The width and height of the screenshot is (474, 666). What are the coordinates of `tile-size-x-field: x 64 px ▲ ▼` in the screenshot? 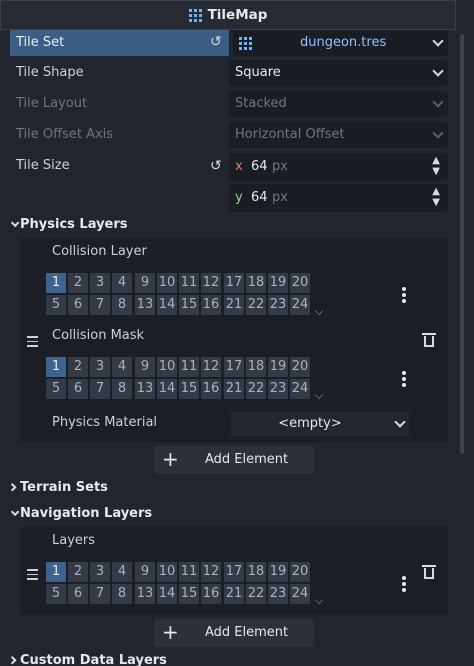 It's located at (338, 167).